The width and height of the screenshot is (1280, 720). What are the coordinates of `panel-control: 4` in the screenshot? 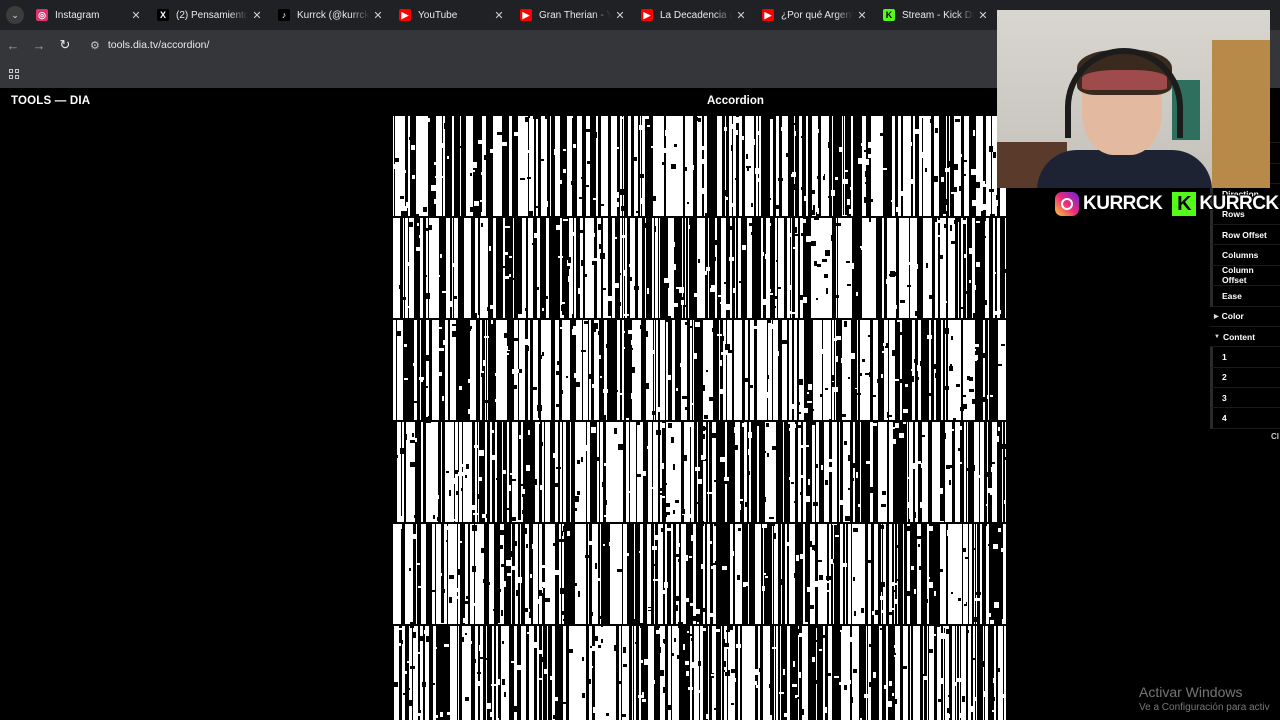 It's located at (1245, 418).